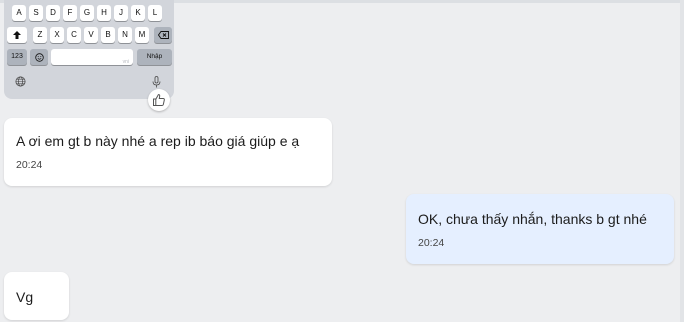 The image size is (684, 322). What do you see at coordinates (108, 35) in the screenshot?
I see `key-b: B` at bounding box center [108, 35].